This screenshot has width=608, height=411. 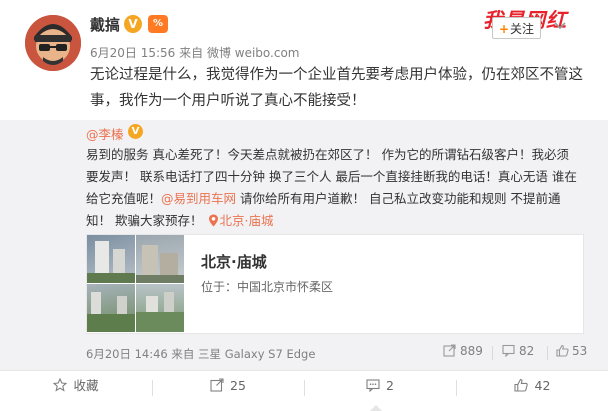 I want to click on repost-meta: 6月20日 14:46 来自 三星 Galaxy S7 Edge, so click(x=200, y=354).